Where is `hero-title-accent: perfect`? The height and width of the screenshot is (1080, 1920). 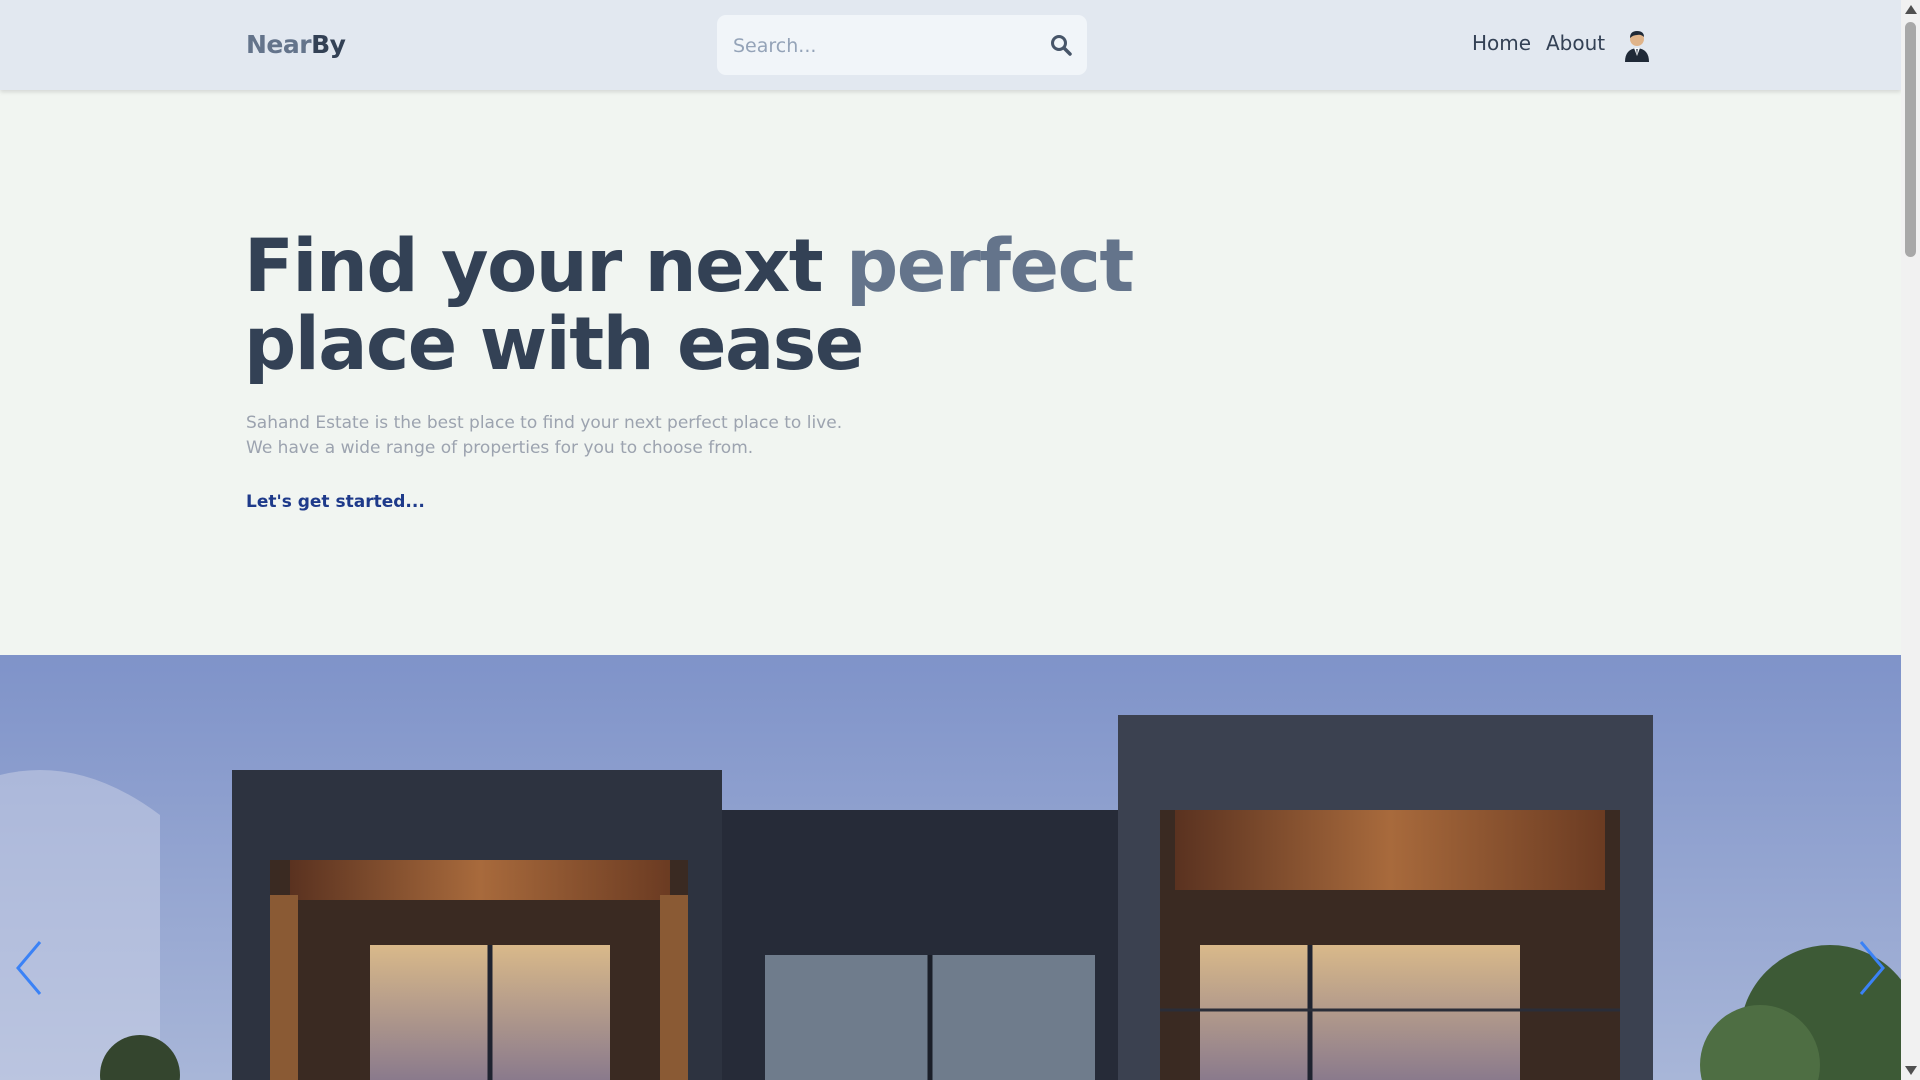
hero-title-accent: perfect is located at coordinates (990, 266).